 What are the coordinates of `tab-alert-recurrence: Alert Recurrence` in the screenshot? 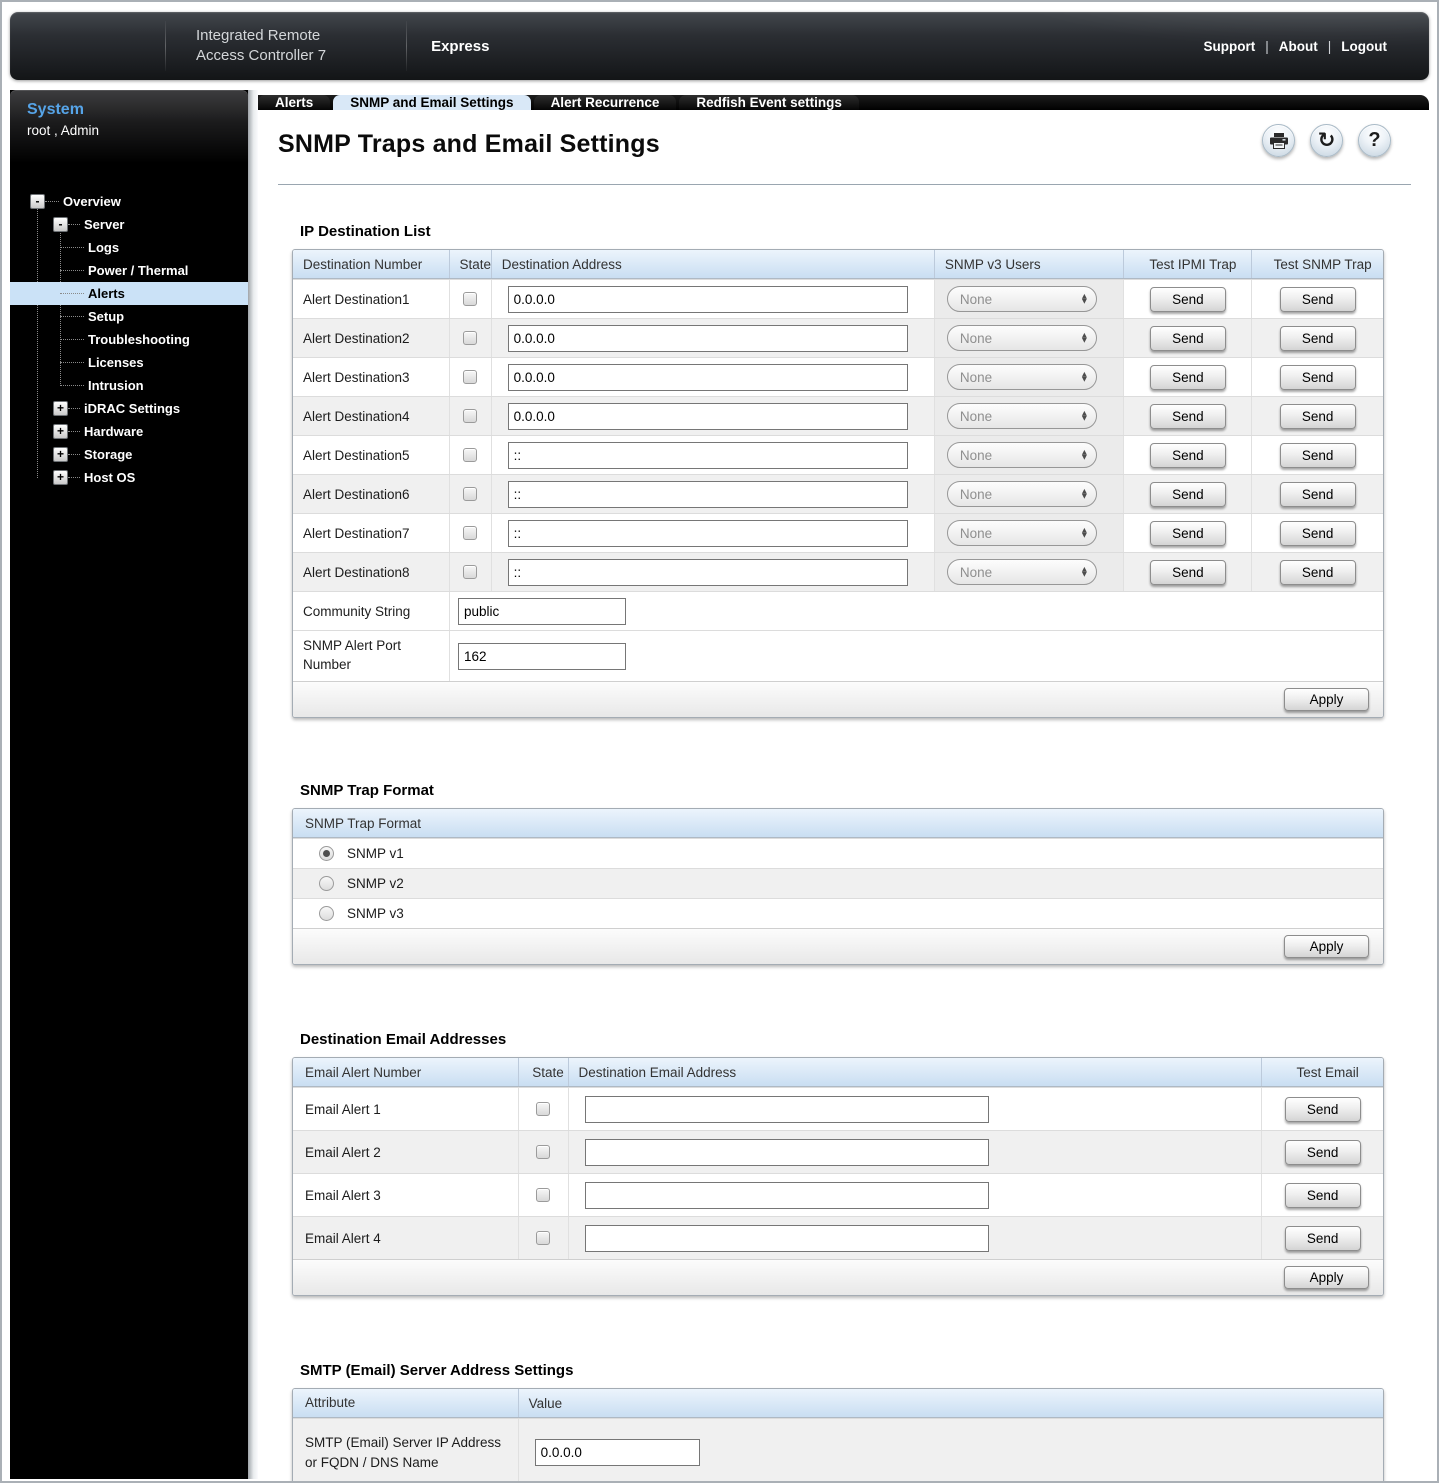 It's located at (605, 102).